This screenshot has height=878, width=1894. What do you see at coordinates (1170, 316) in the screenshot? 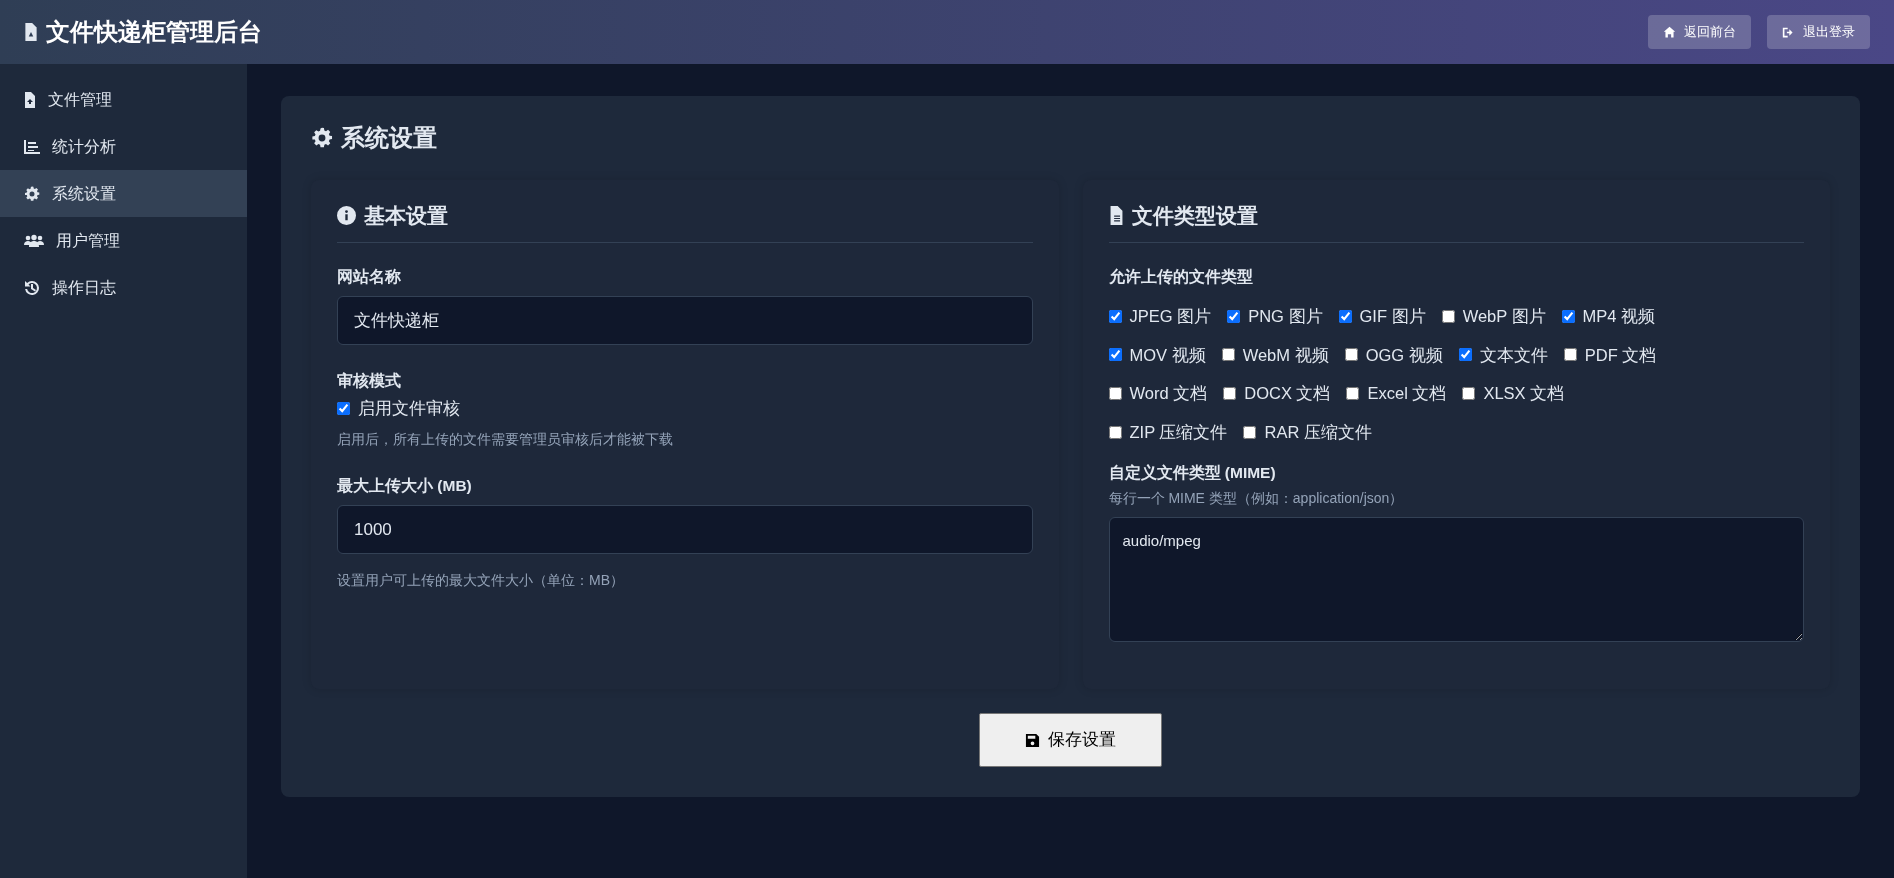
I see `checkbox-label: JPEG 图片` at bounding box center [1170, 316].